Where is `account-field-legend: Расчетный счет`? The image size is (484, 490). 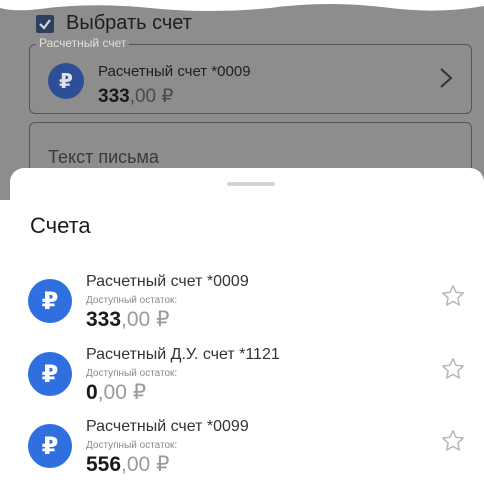
account-field-legend: Расчетный счет is located at coordinates (83, 43).